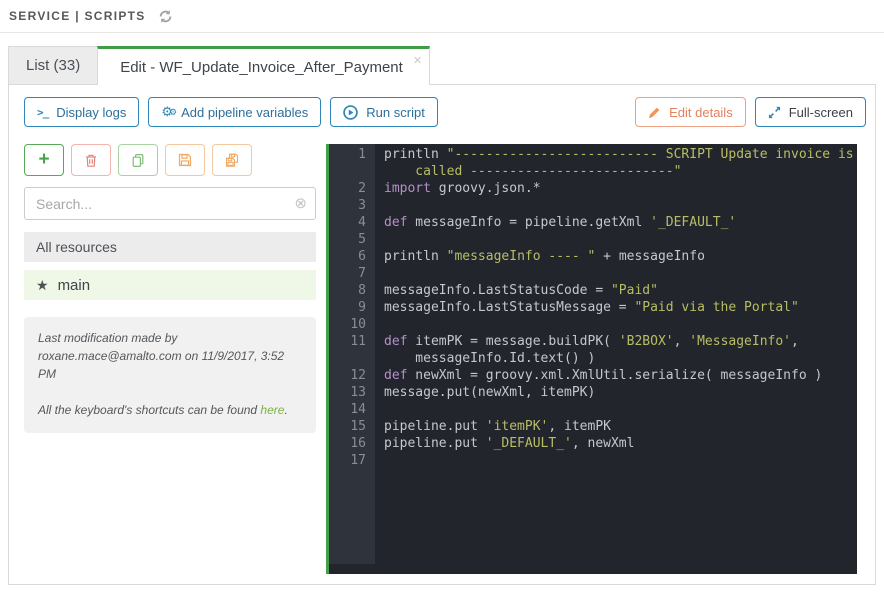  I want to click on code-row: 8 messageInfo.LastStatusCode = "Paid", so click(593, 290).